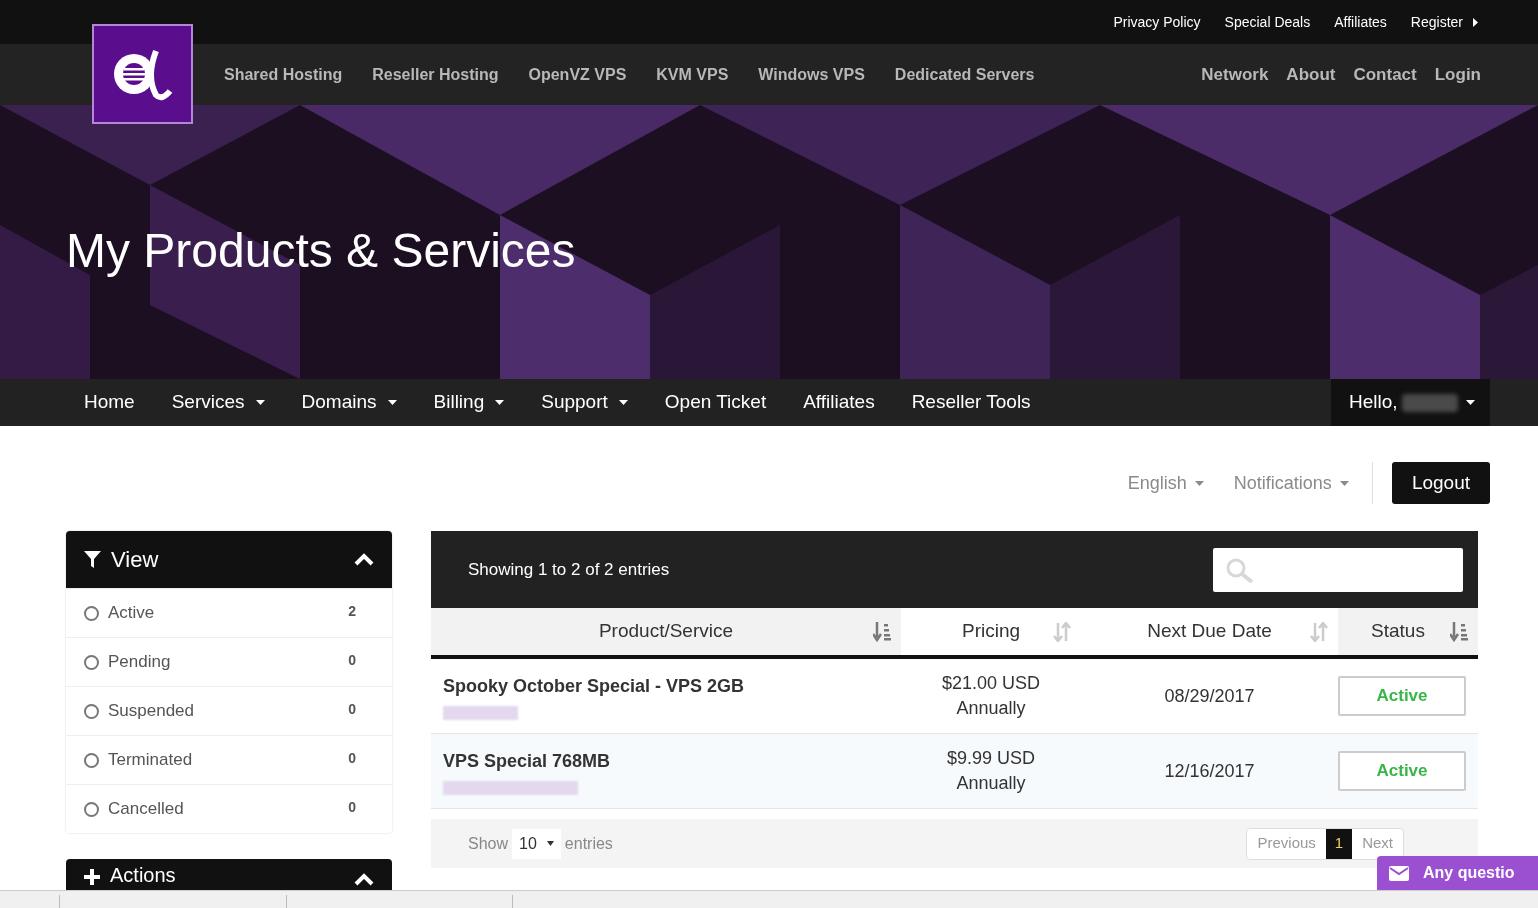 The image size is (1538, 908). What do you see at coordinates (218, 402) in the screenshot?
I see `nav-link: Services` at bounding box center [218, 402].